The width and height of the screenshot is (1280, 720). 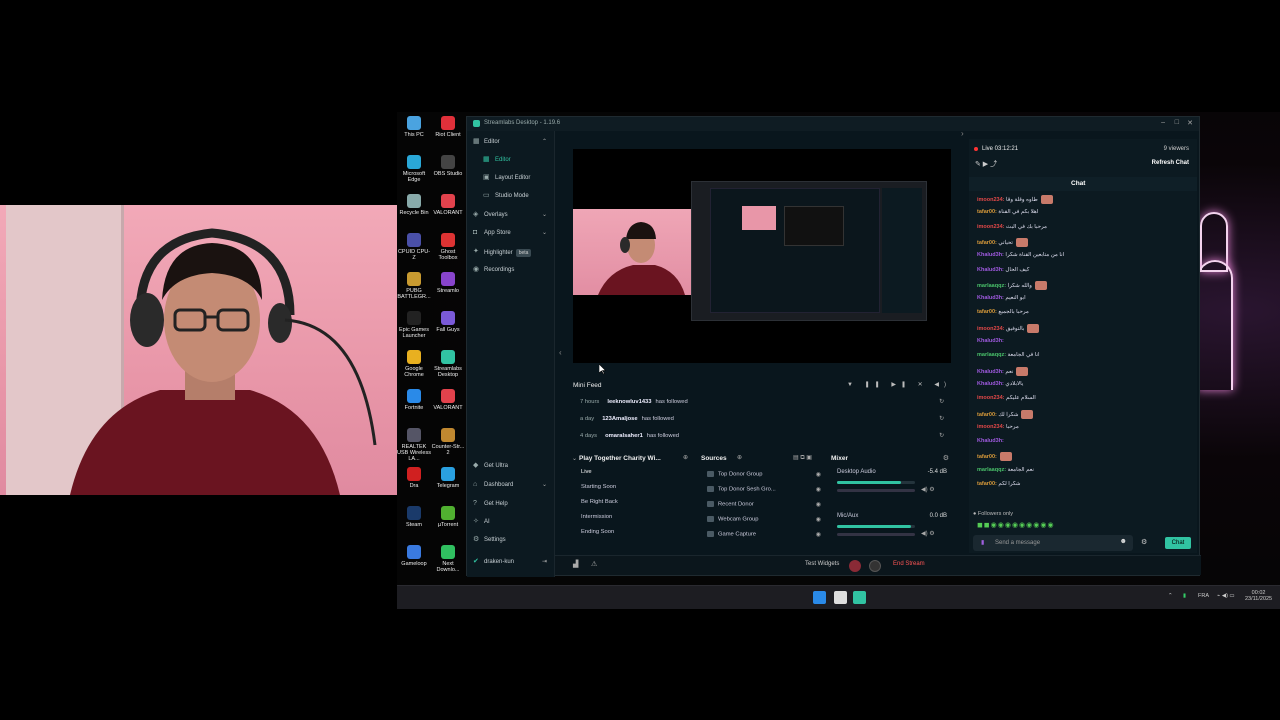 What do you see at coordinates (586, 476) in the screenshot?
I see `scene-item: Live` at bounding box center [586, 476].